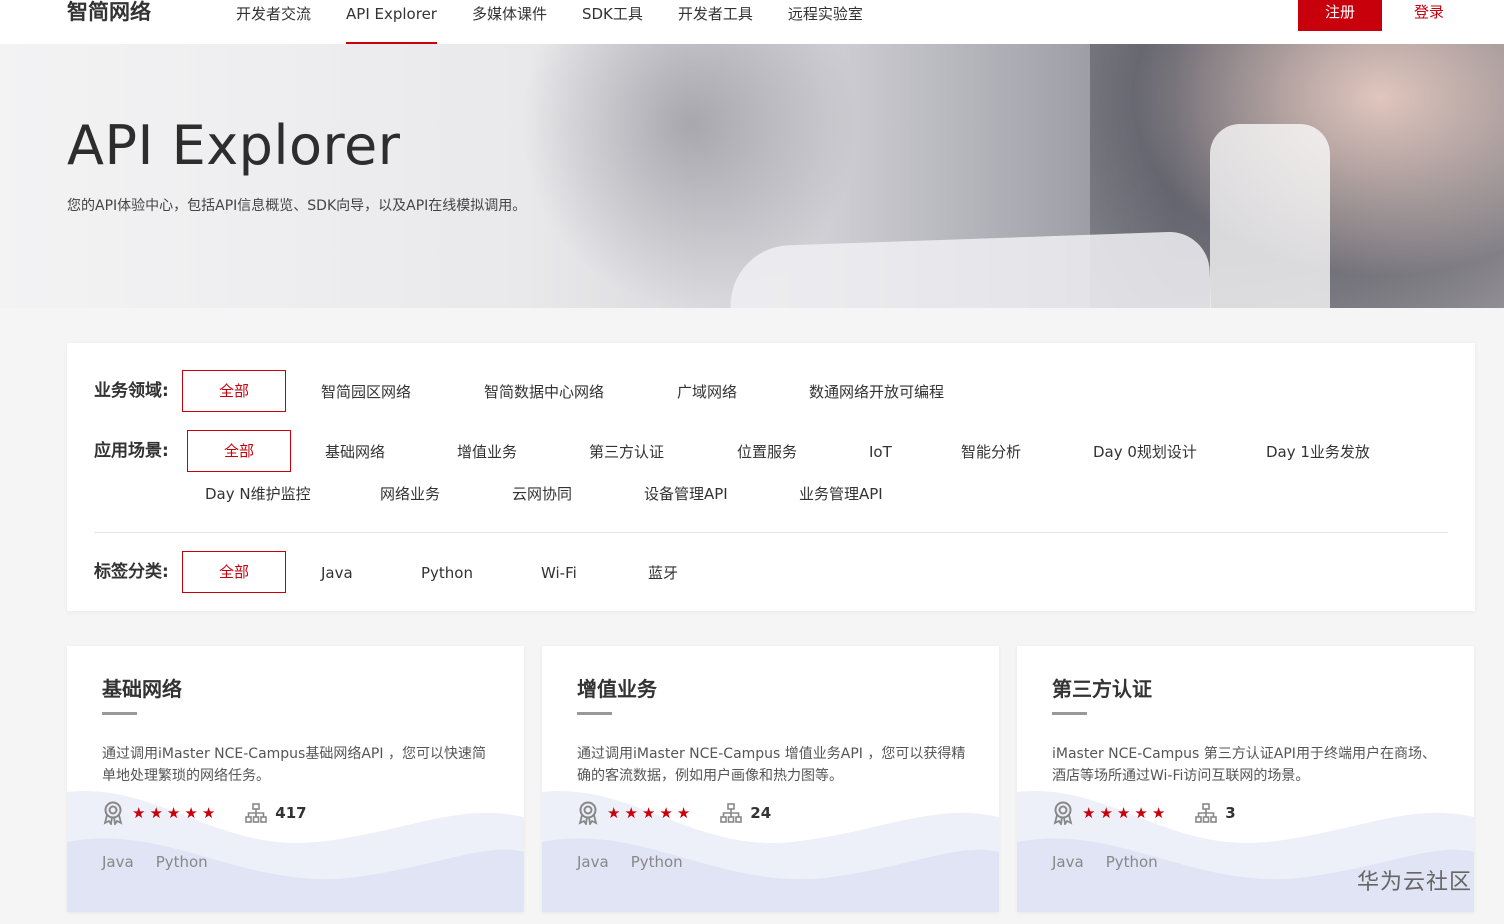 The height and width of the screenshot is (924, 1504). I want to click on card-meta: ★ ★ ★ ★ ★ 417, so click(204, 813).